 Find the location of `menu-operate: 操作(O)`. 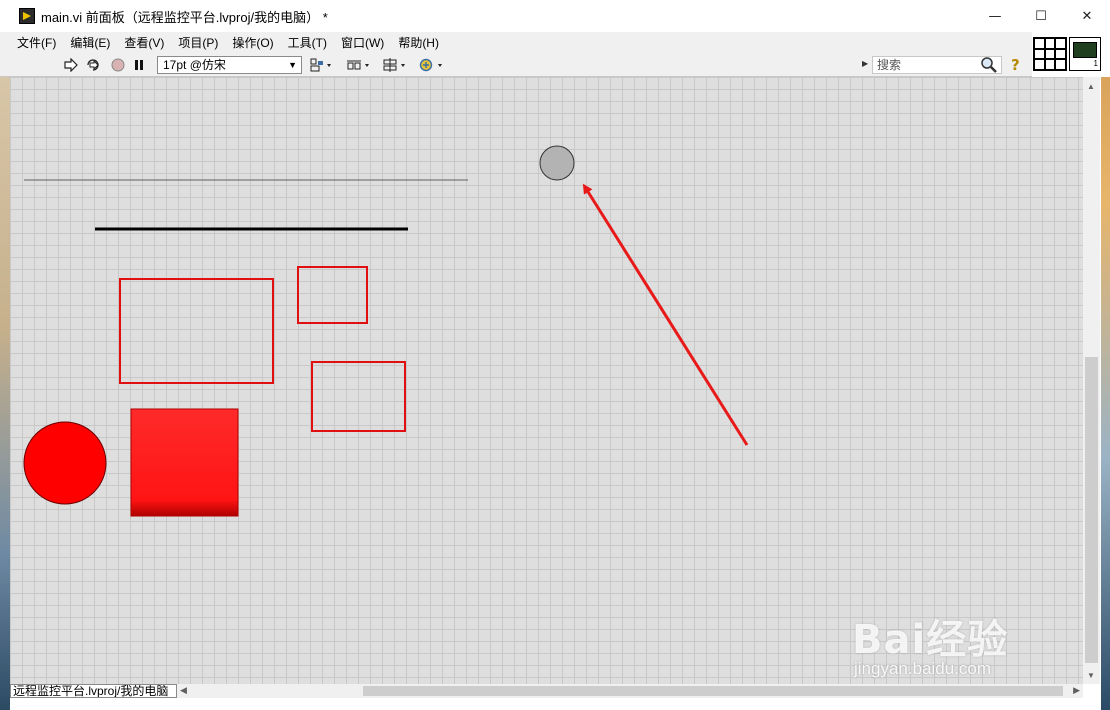

menu-operate: 操作(O) is located at coordinates (252, 42).